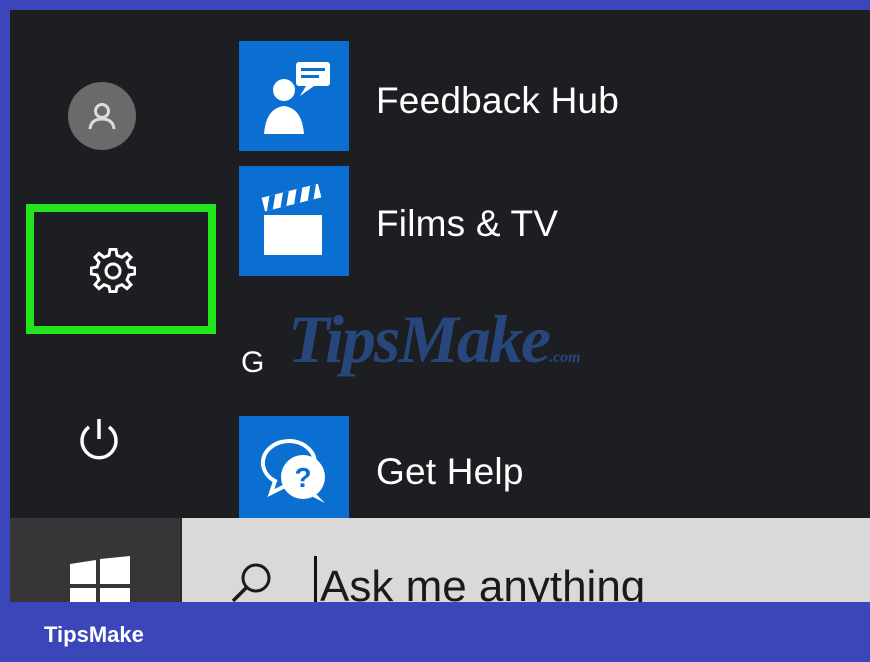 This screenshot has height=662, width=870. I want to click on feedback-hub-tile, so click(294, 96).